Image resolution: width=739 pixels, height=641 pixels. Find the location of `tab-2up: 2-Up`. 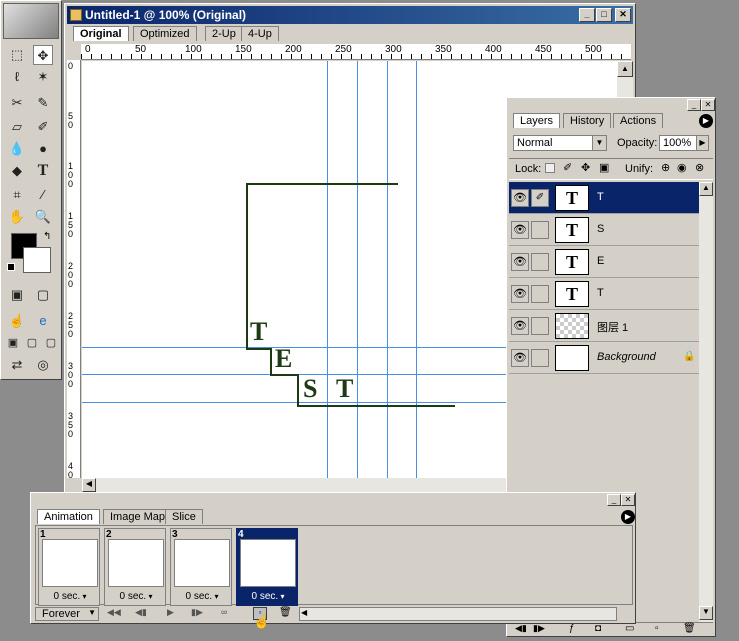

tab-2up: 2-Up is located at coordinates (224, 33).